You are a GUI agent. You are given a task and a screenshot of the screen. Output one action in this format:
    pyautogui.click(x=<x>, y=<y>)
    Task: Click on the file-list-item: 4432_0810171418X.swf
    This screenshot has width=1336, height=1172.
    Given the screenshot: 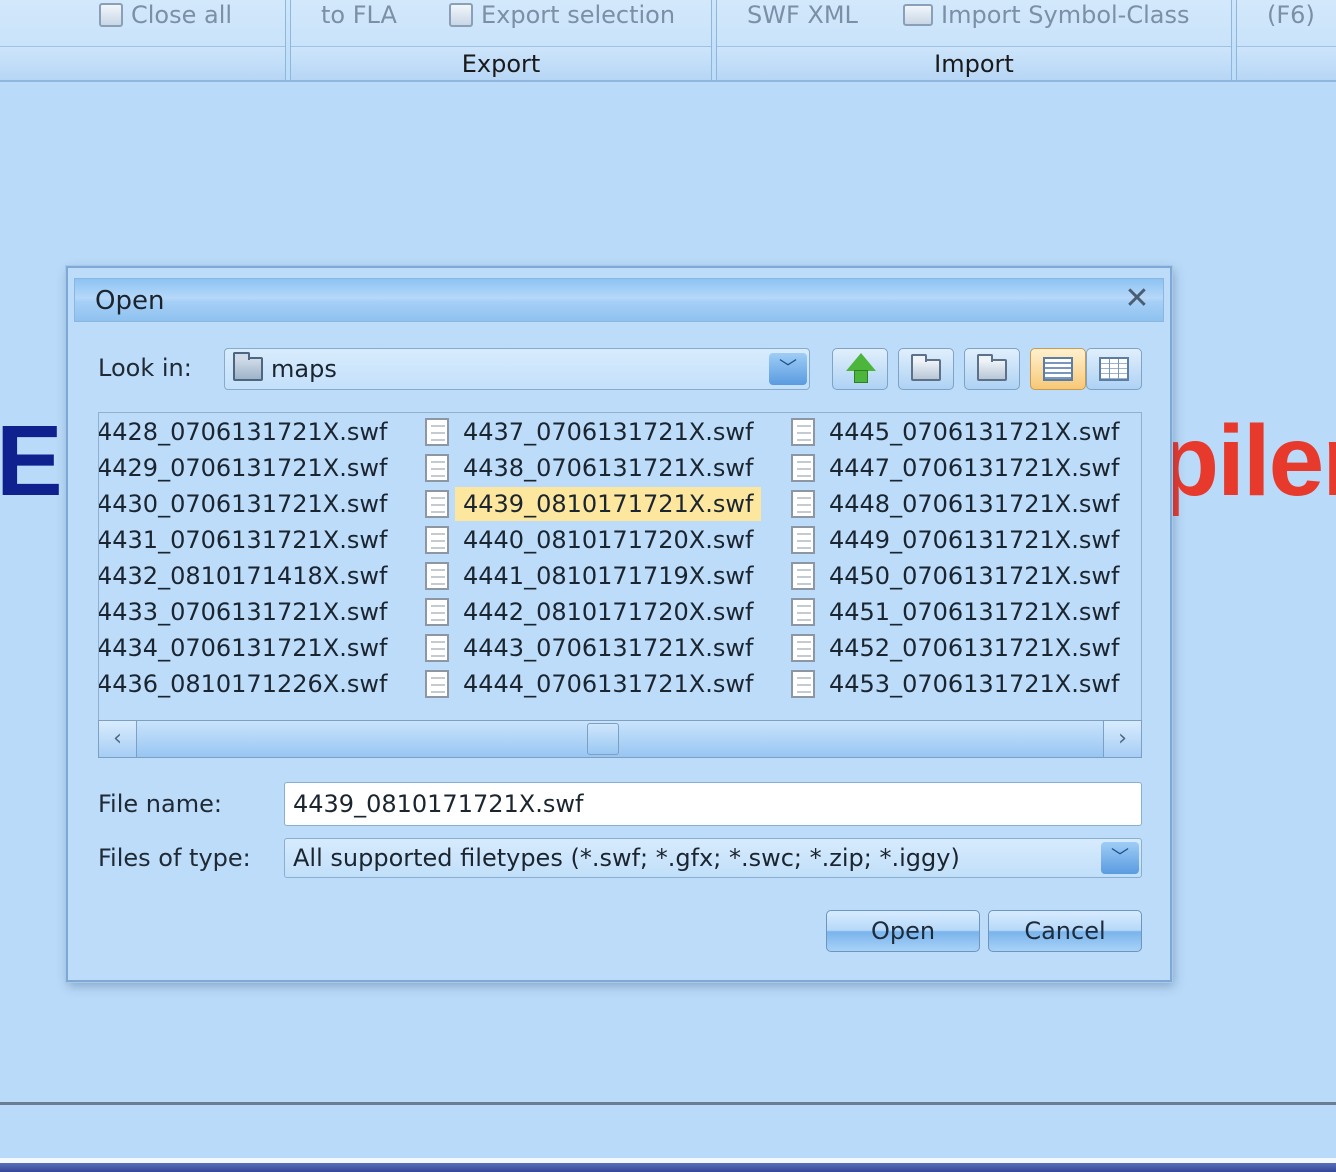 What is the action you would take?
    pyautogui.click(x=257, y=576)
    